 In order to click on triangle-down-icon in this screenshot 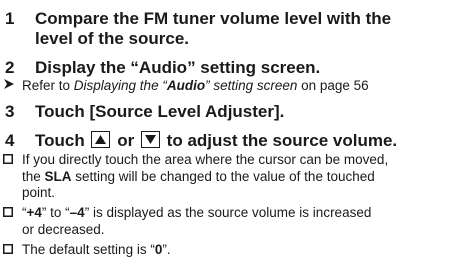, I will do `click(150, 139)`.